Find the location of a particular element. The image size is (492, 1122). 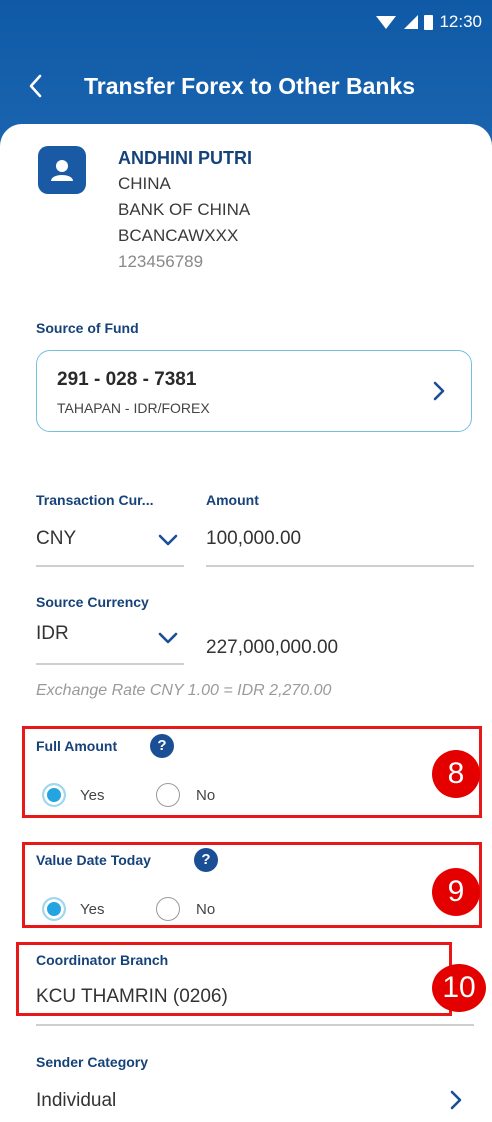

amount-input: 100,000.00 is located at coordinates (253, 539).